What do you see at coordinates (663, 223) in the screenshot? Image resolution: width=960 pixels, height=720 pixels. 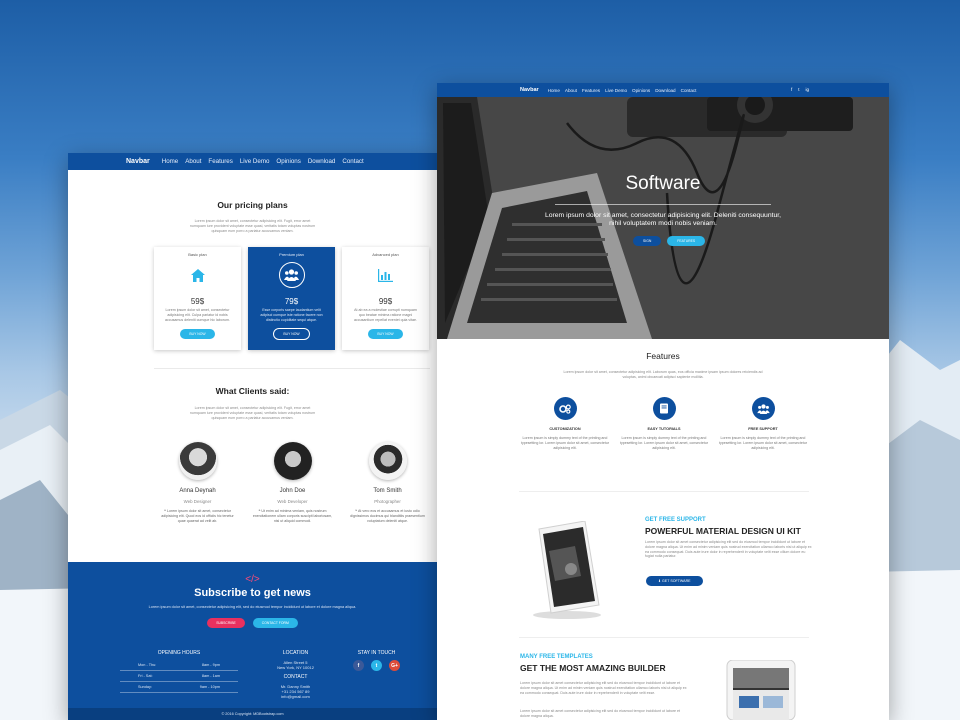 I see `hero-subtitle-line: nihil voluptatem modi nobis veniam.` at bounding box center [663, 223].